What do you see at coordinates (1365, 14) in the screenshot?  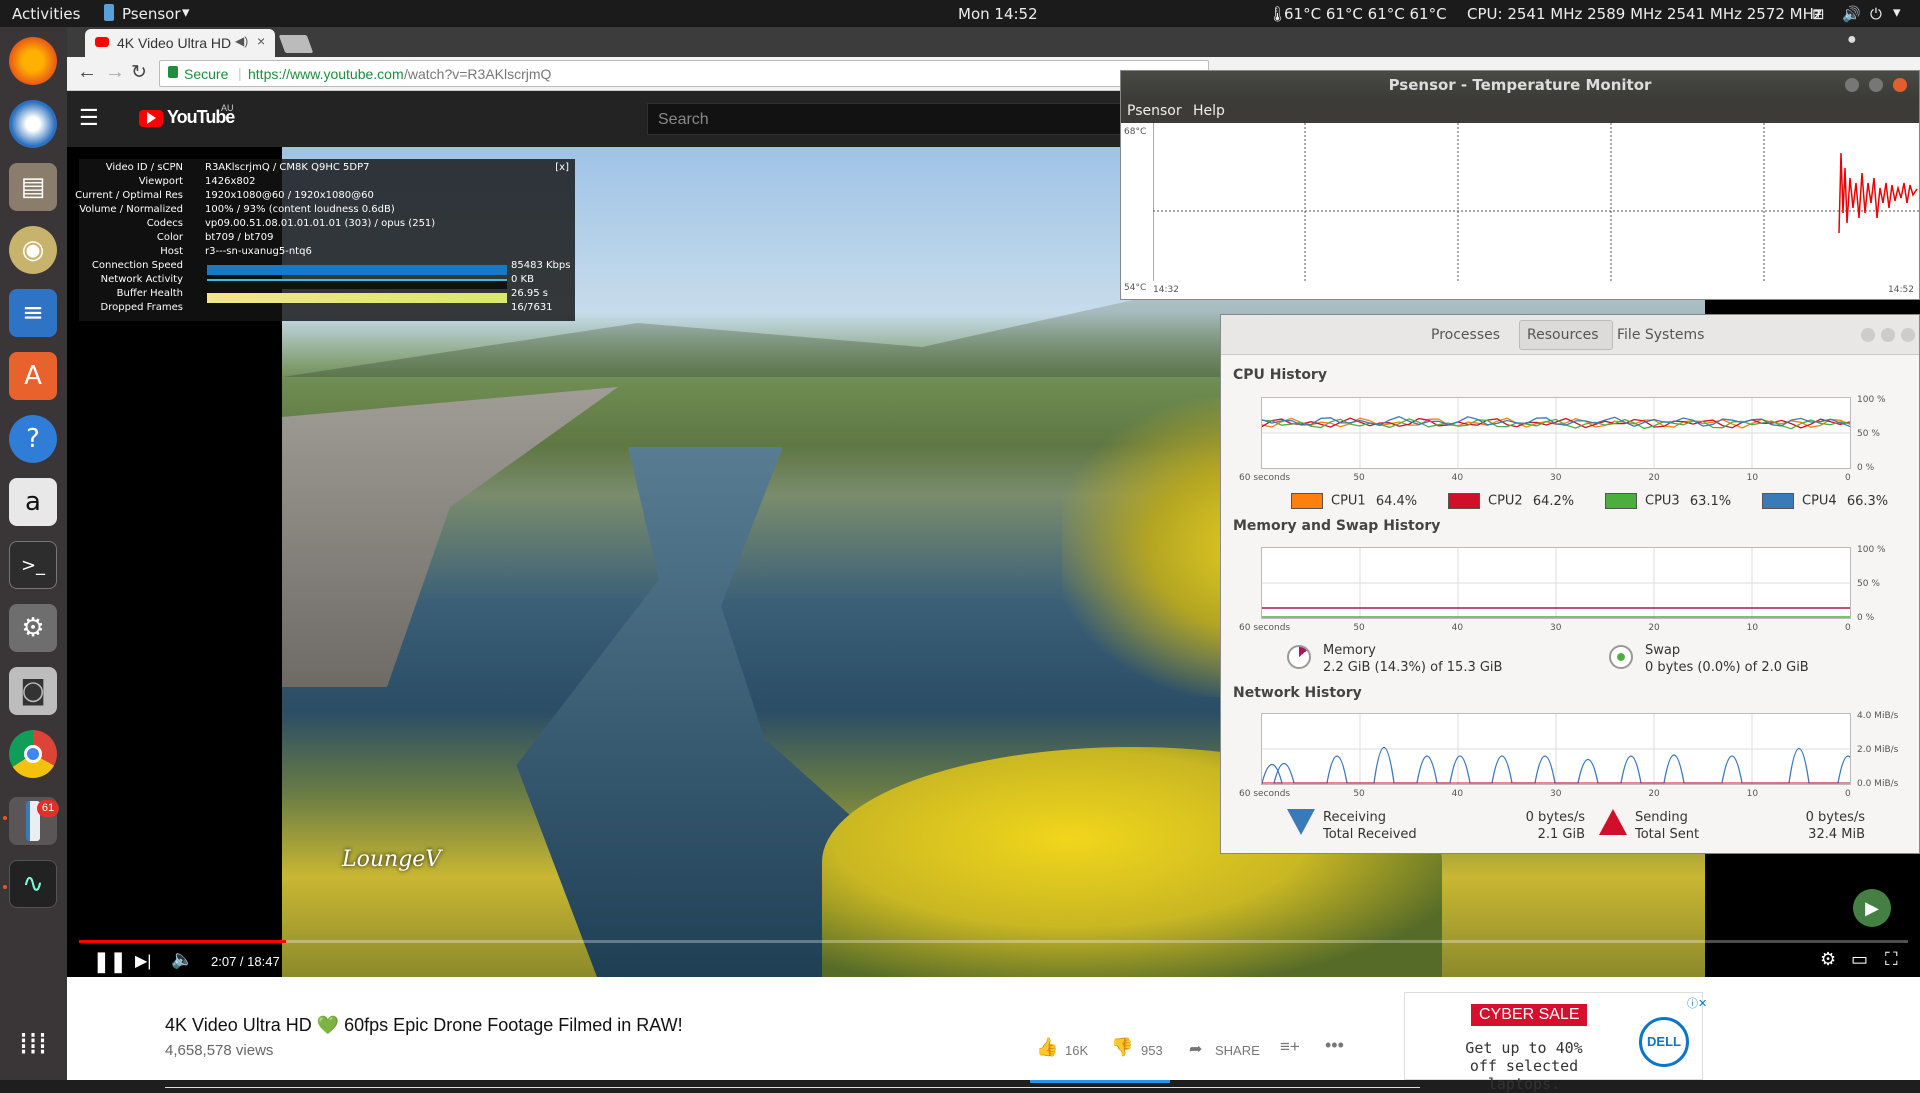 I see `temperatures: 61°C 61°C 61°C 61°C` at bounding box center [1365, 14].